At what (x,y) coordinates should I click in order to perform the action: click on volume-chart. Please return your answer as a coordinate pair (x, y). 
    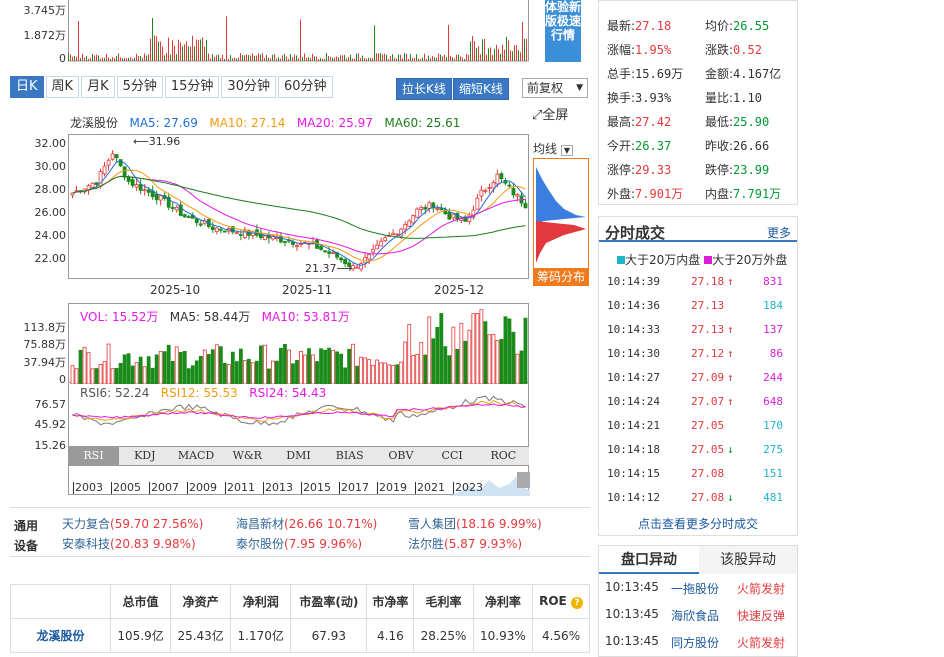
    Looking at the image, I should click on (298, 344).